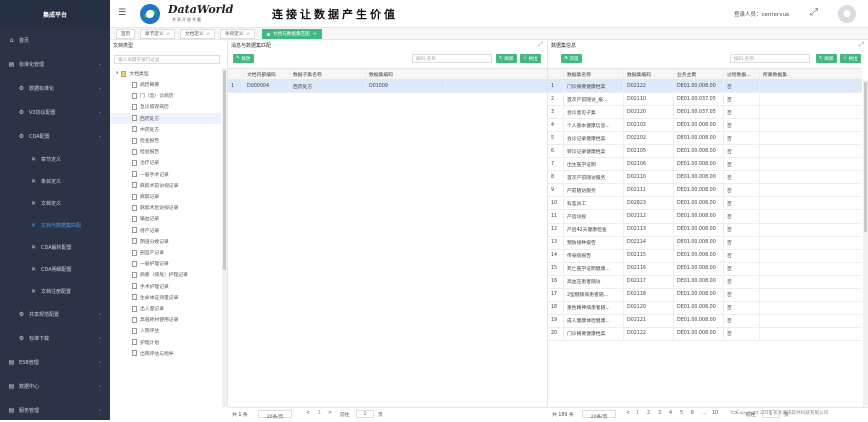  I want to click on table-row: 1门诊摘要健康档案D02122DE01.00.008.00否, so click(705, 86).